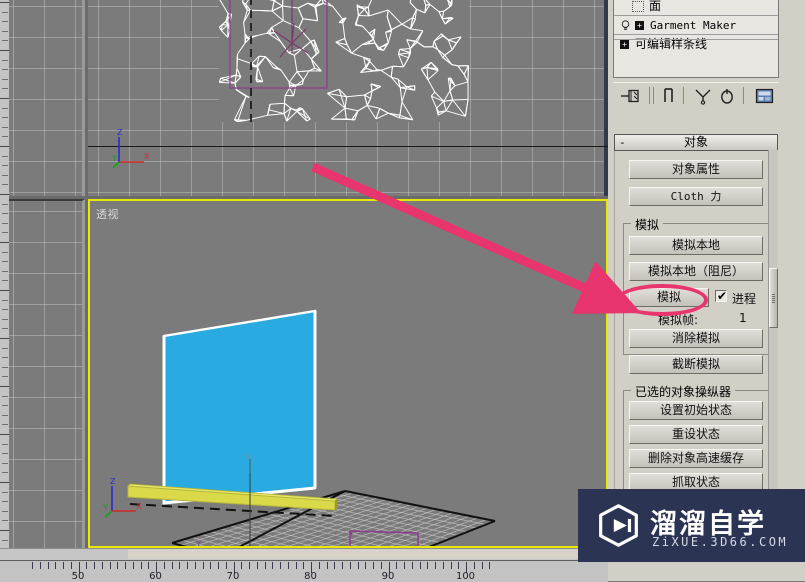 Image resolution: width=805 pixels, height=582 pixels. Describe the element at coordinates (696, 24) in the screenshot. I see `stack-item-2: +Garment Maker` at that location.